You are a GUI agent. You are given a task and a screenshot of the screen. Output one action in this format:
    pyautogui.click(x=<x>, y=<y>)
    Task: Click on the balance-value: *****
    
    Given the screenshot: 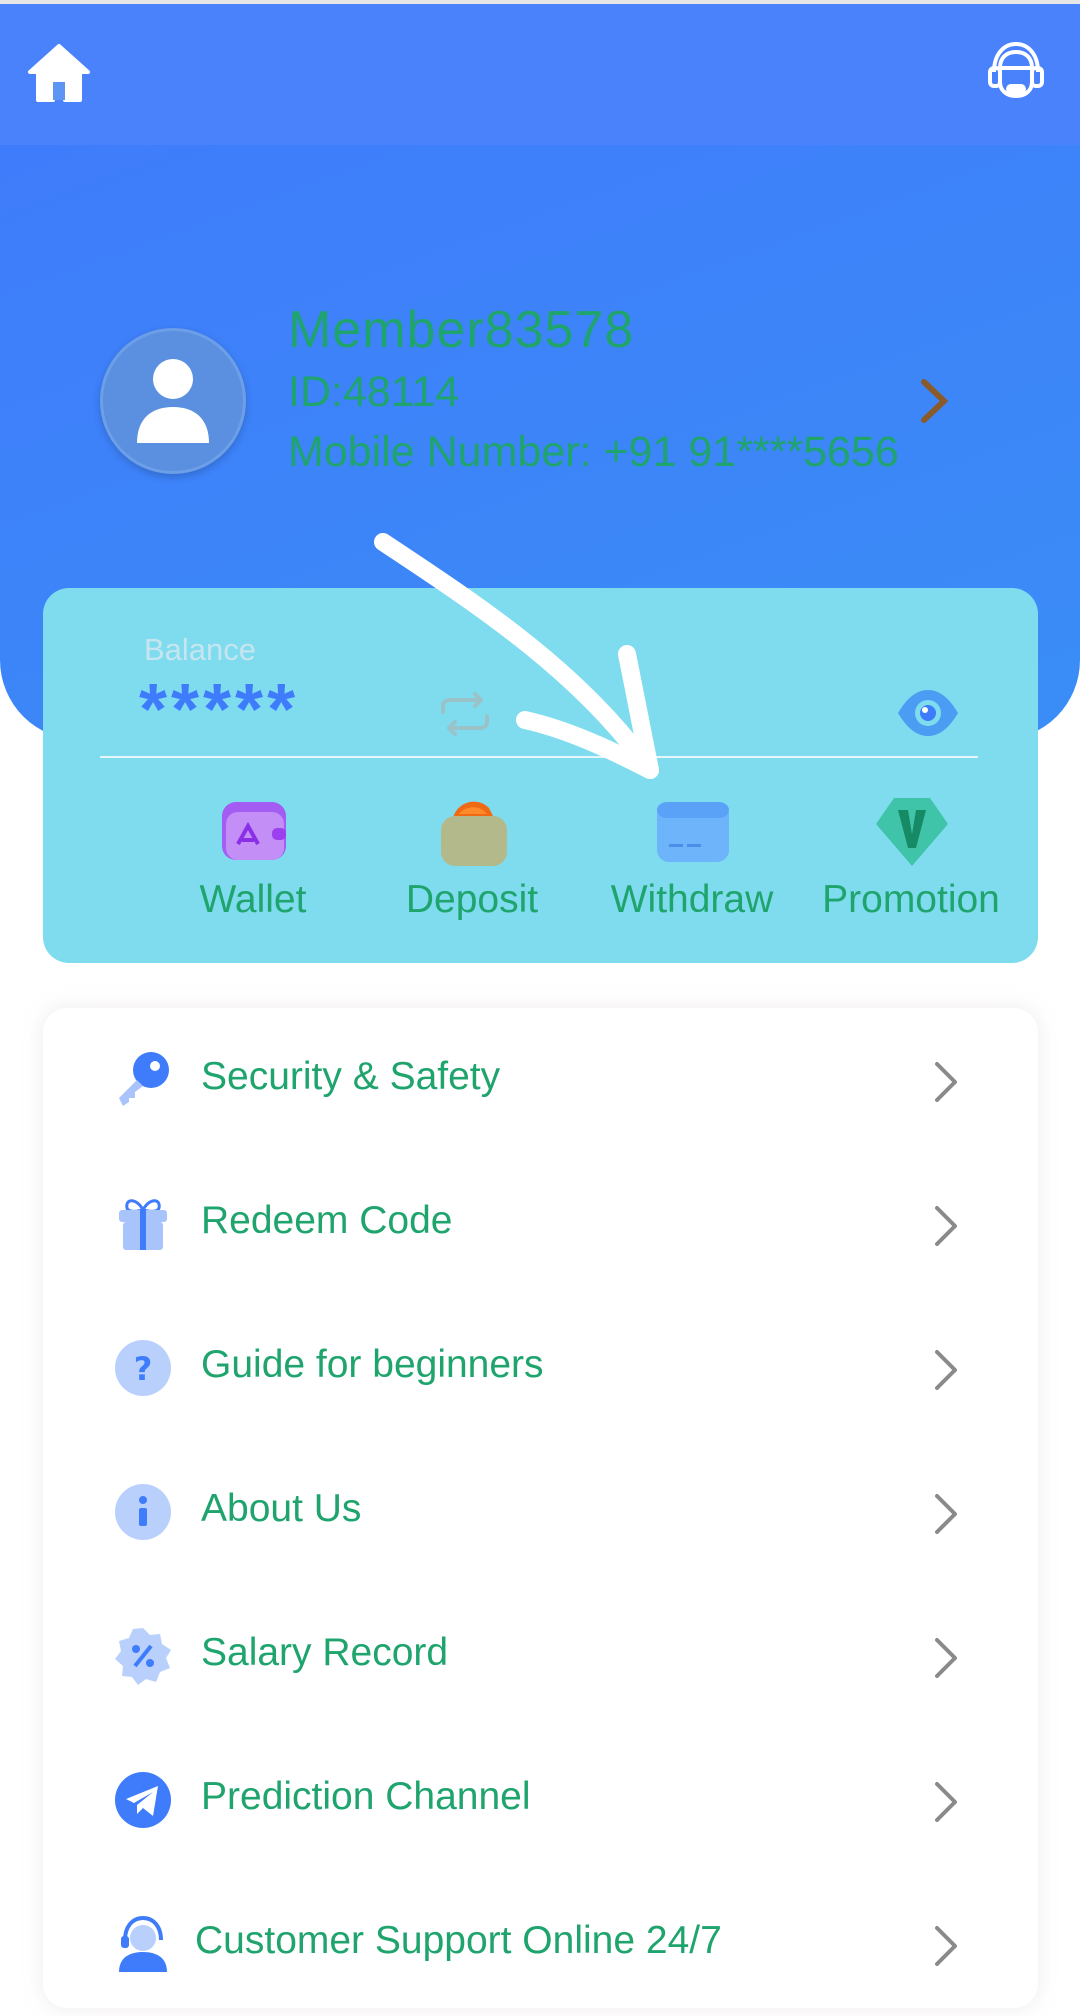 What is the action you would take?
    pyautogui.click(x=219, y=710)
    